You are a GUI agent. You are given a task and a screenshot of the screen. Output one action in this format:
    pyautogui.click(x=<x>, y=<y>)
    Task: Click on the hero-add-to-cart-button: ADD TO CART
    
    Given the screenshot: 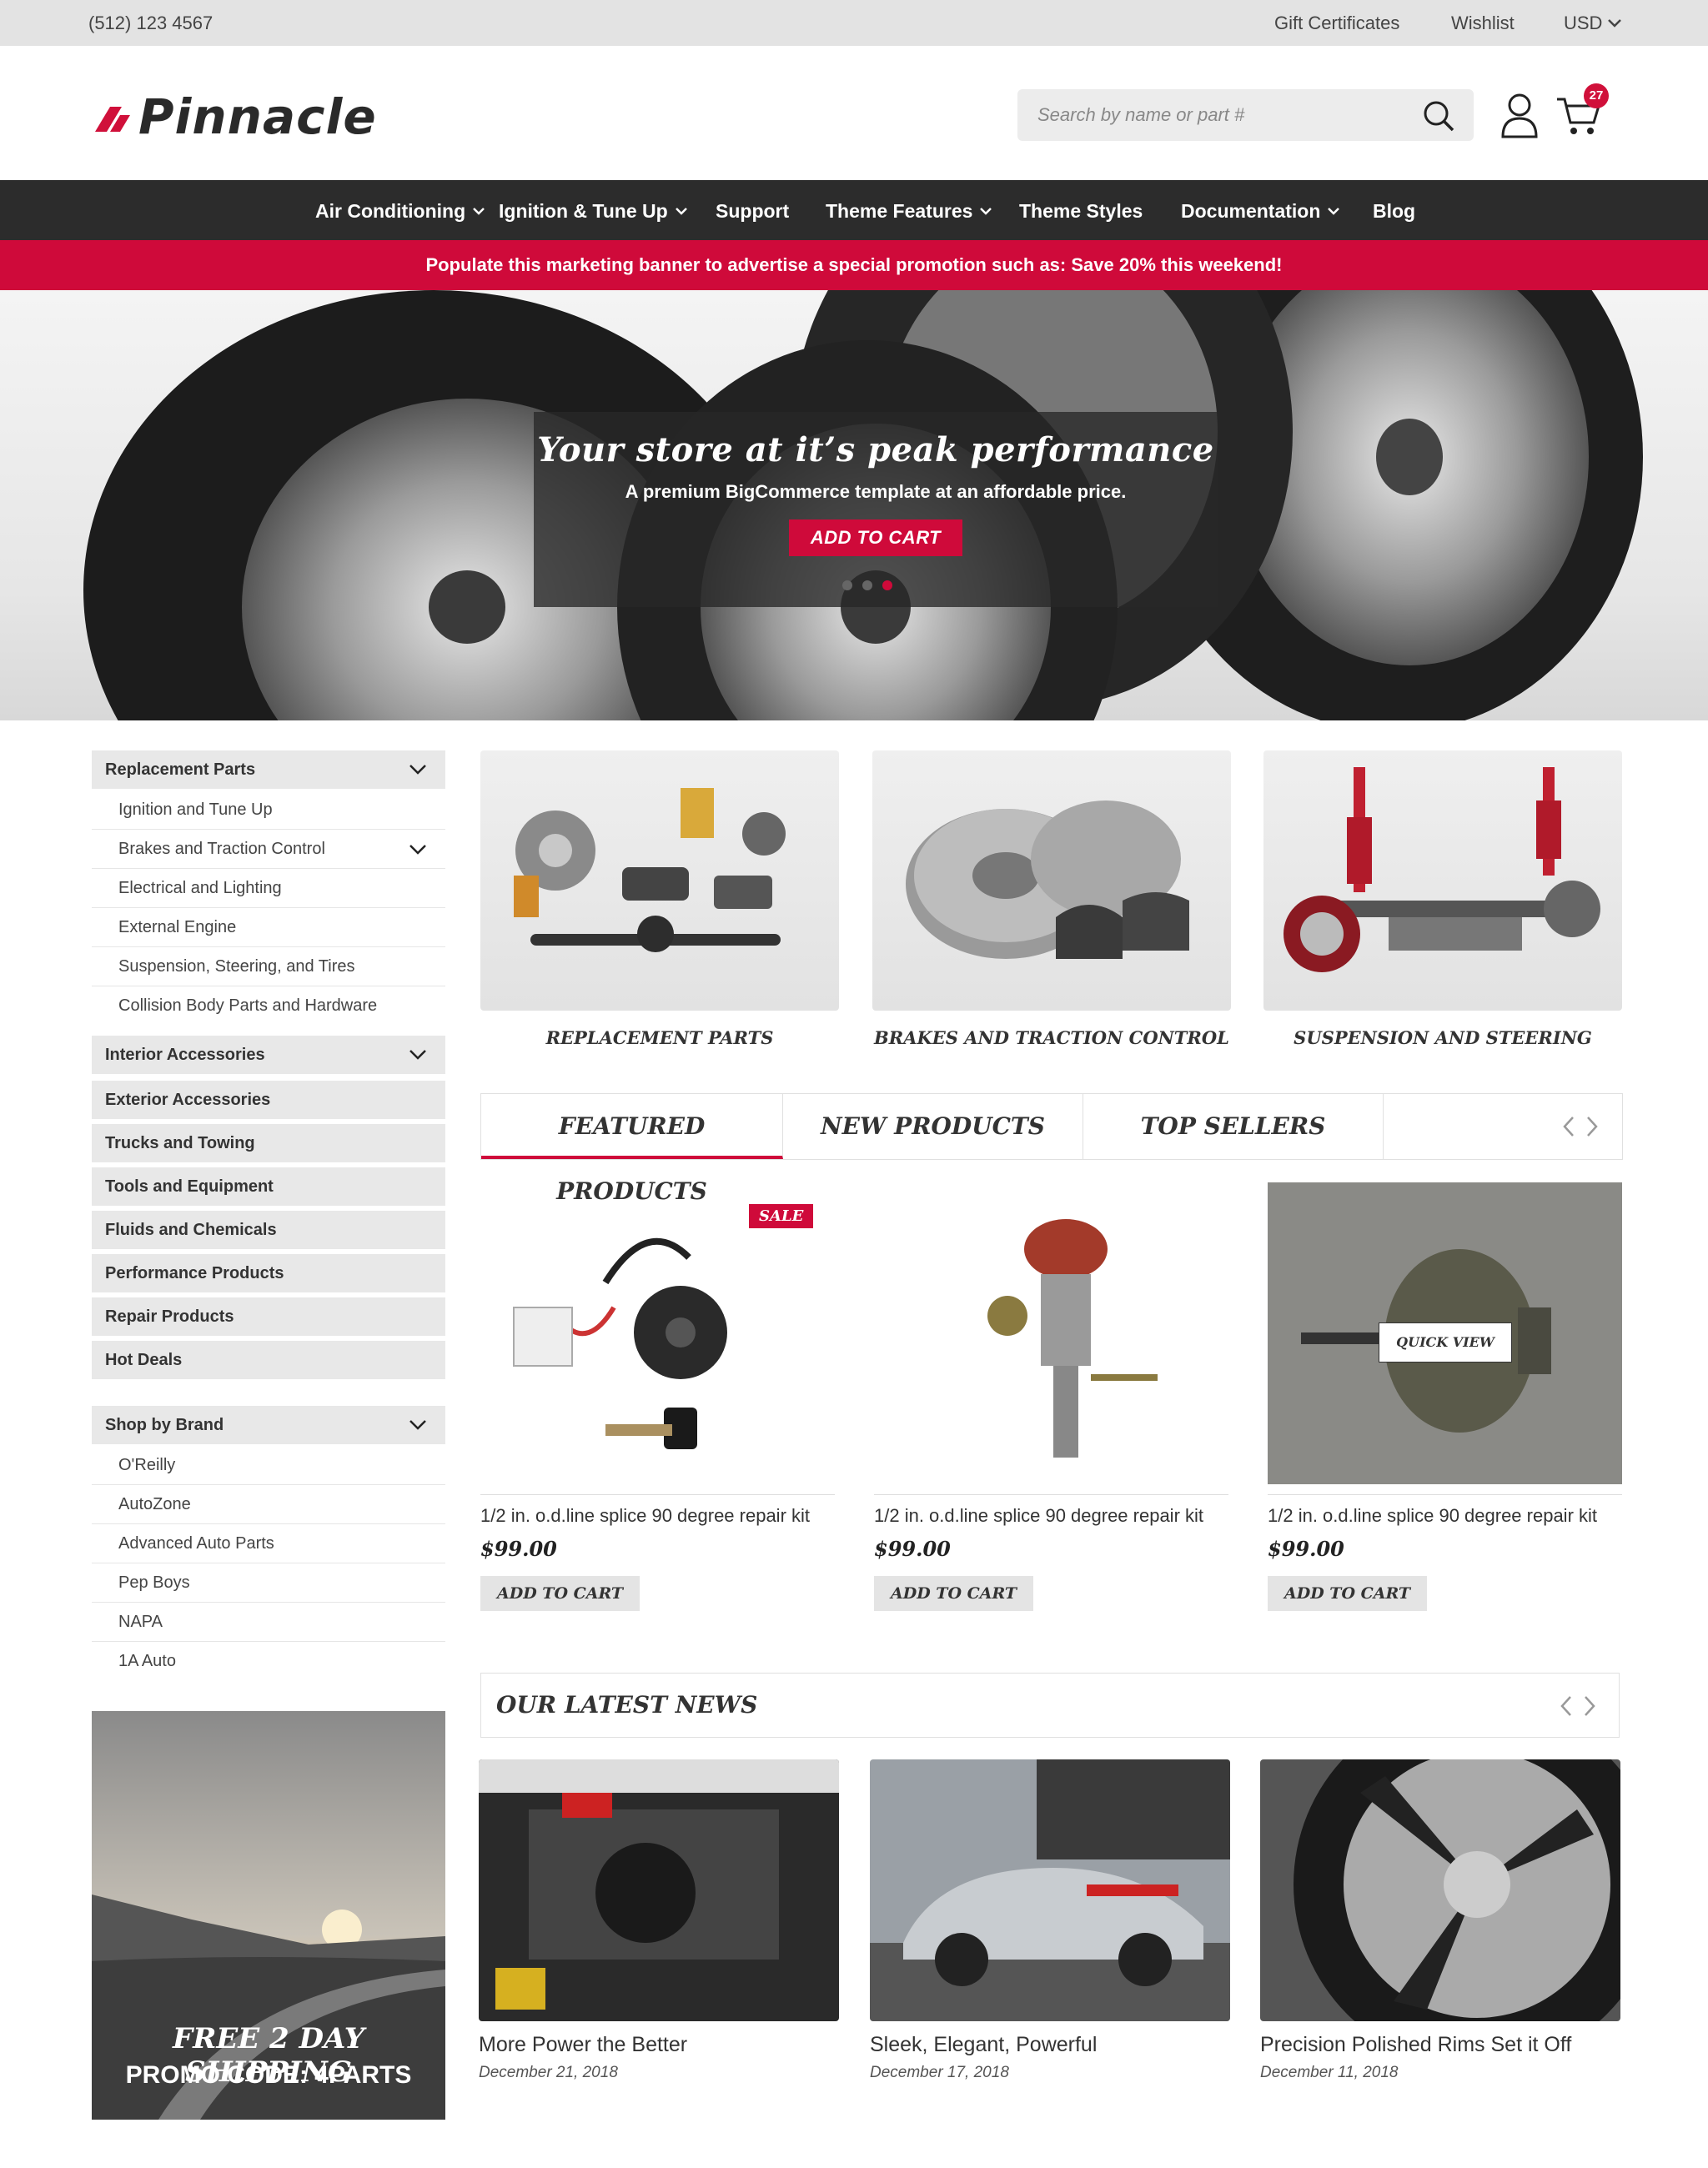 What is the action you would take?
    pyautogui.click(x=875, y=537)
    